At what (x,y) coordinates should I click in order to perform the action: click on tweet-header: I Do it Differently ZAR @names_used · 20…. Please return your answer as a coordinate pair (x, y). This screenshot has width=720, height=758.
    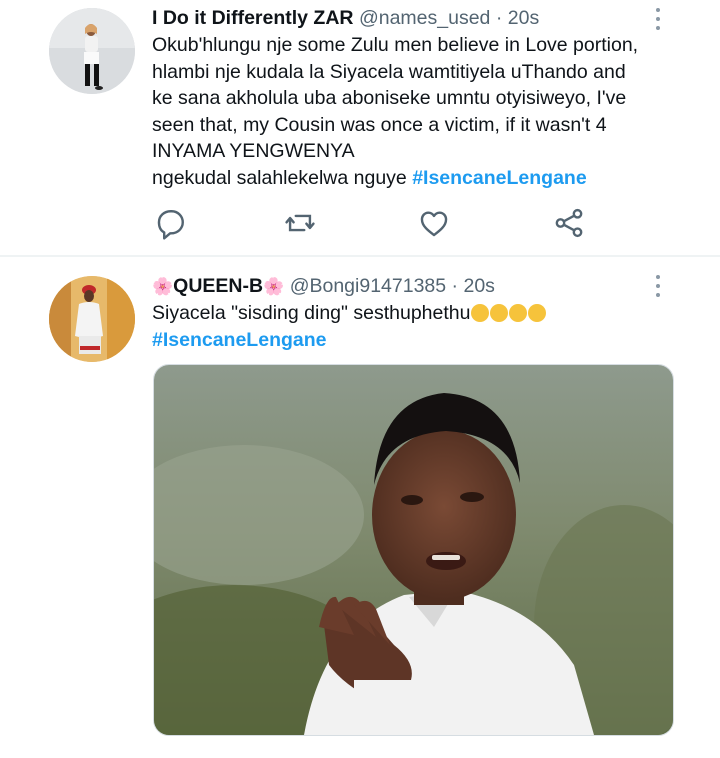
    Looking at the image, I should click on (345, 18).